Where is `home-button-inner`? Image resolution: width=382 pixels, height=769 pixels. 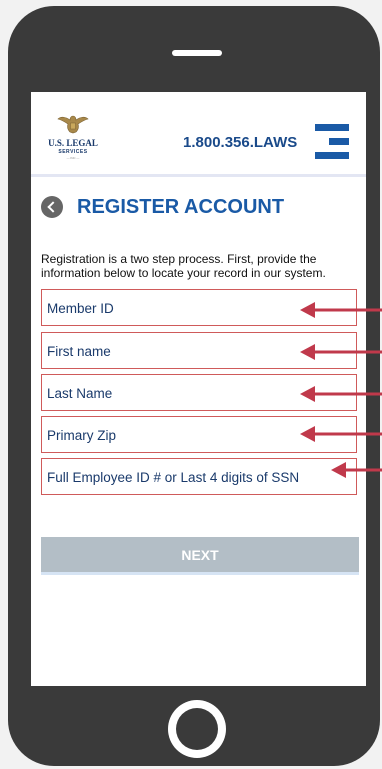
home-button-inner is located at coordinates (197, 729).